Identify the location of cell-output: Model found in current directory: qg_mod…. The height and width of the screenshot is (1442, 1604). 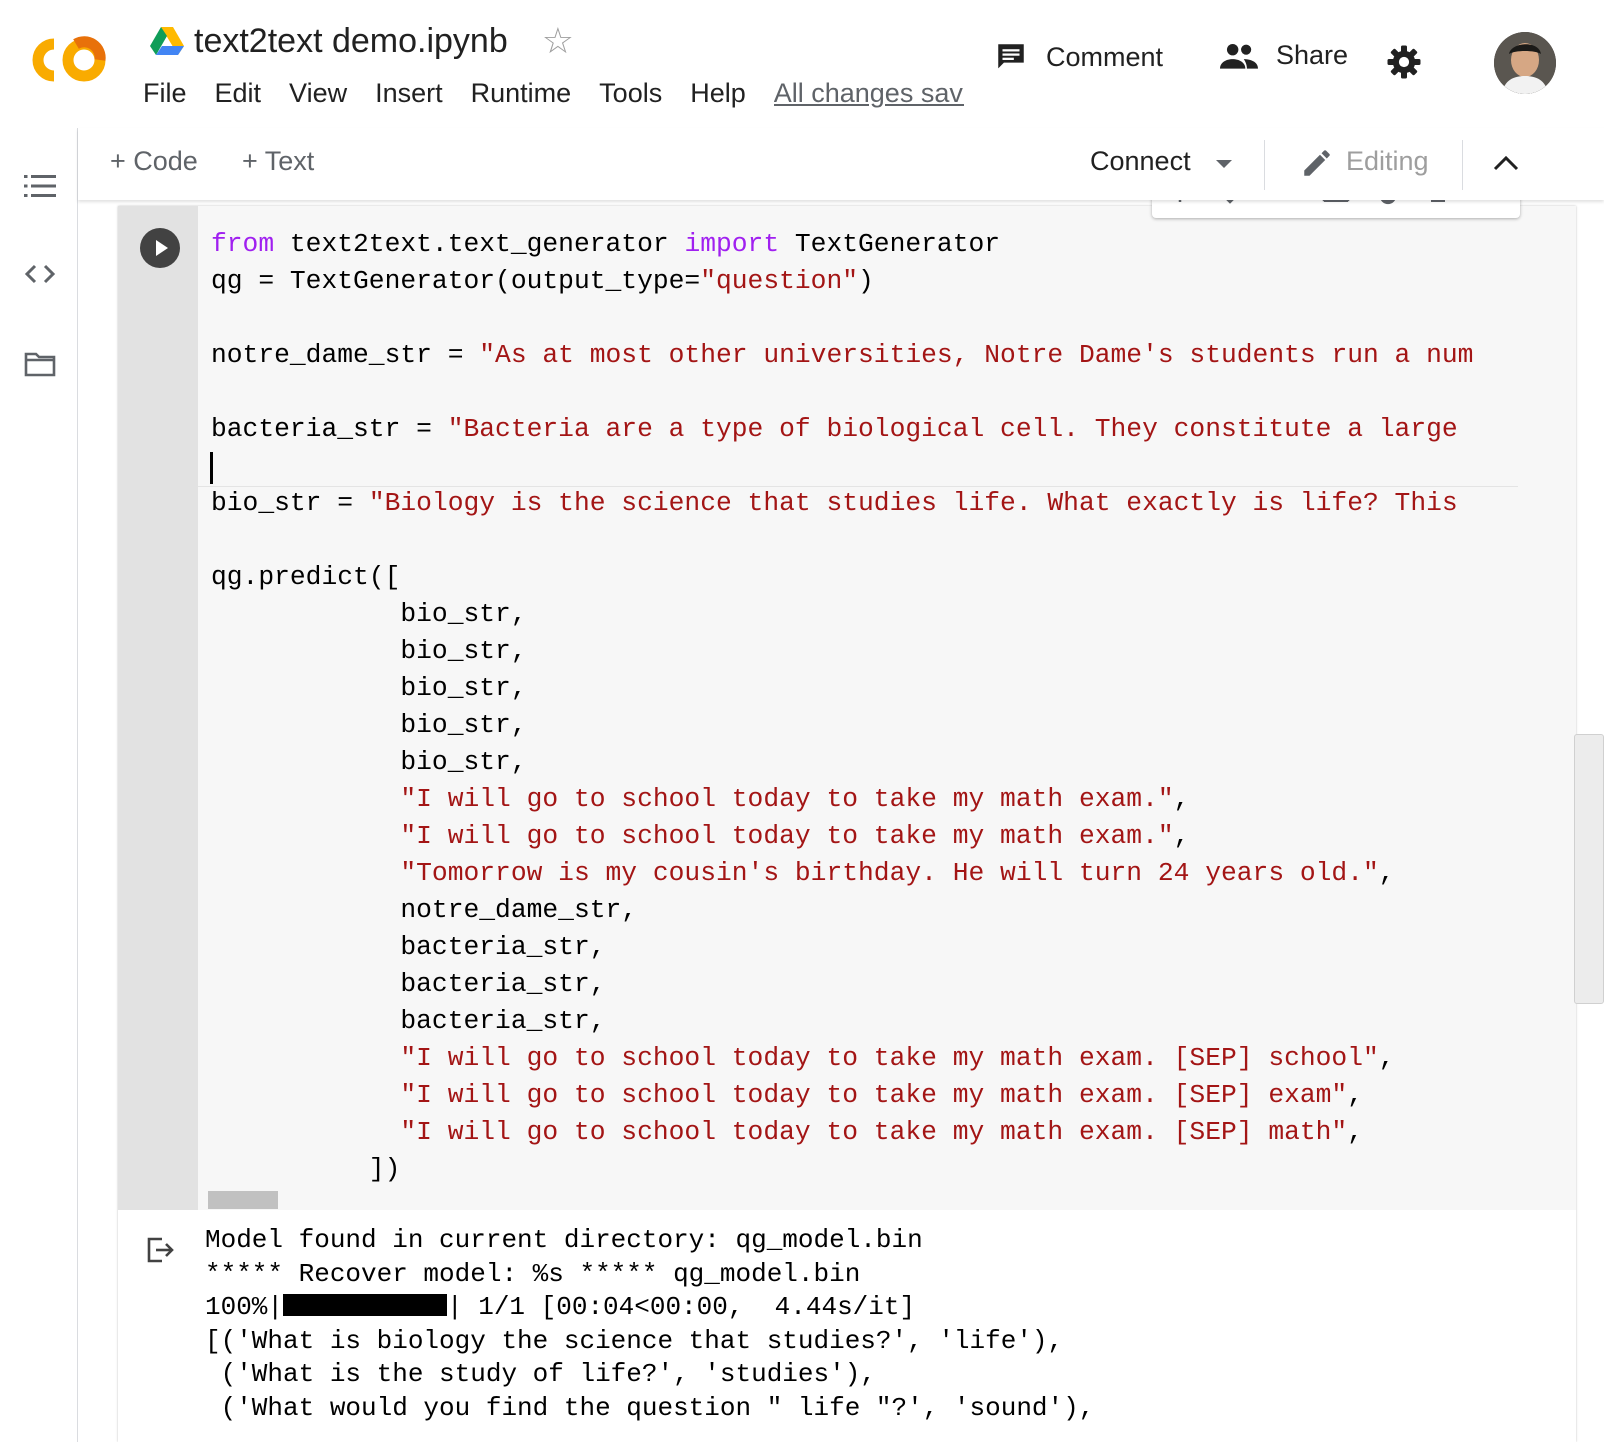
(847, 1326).